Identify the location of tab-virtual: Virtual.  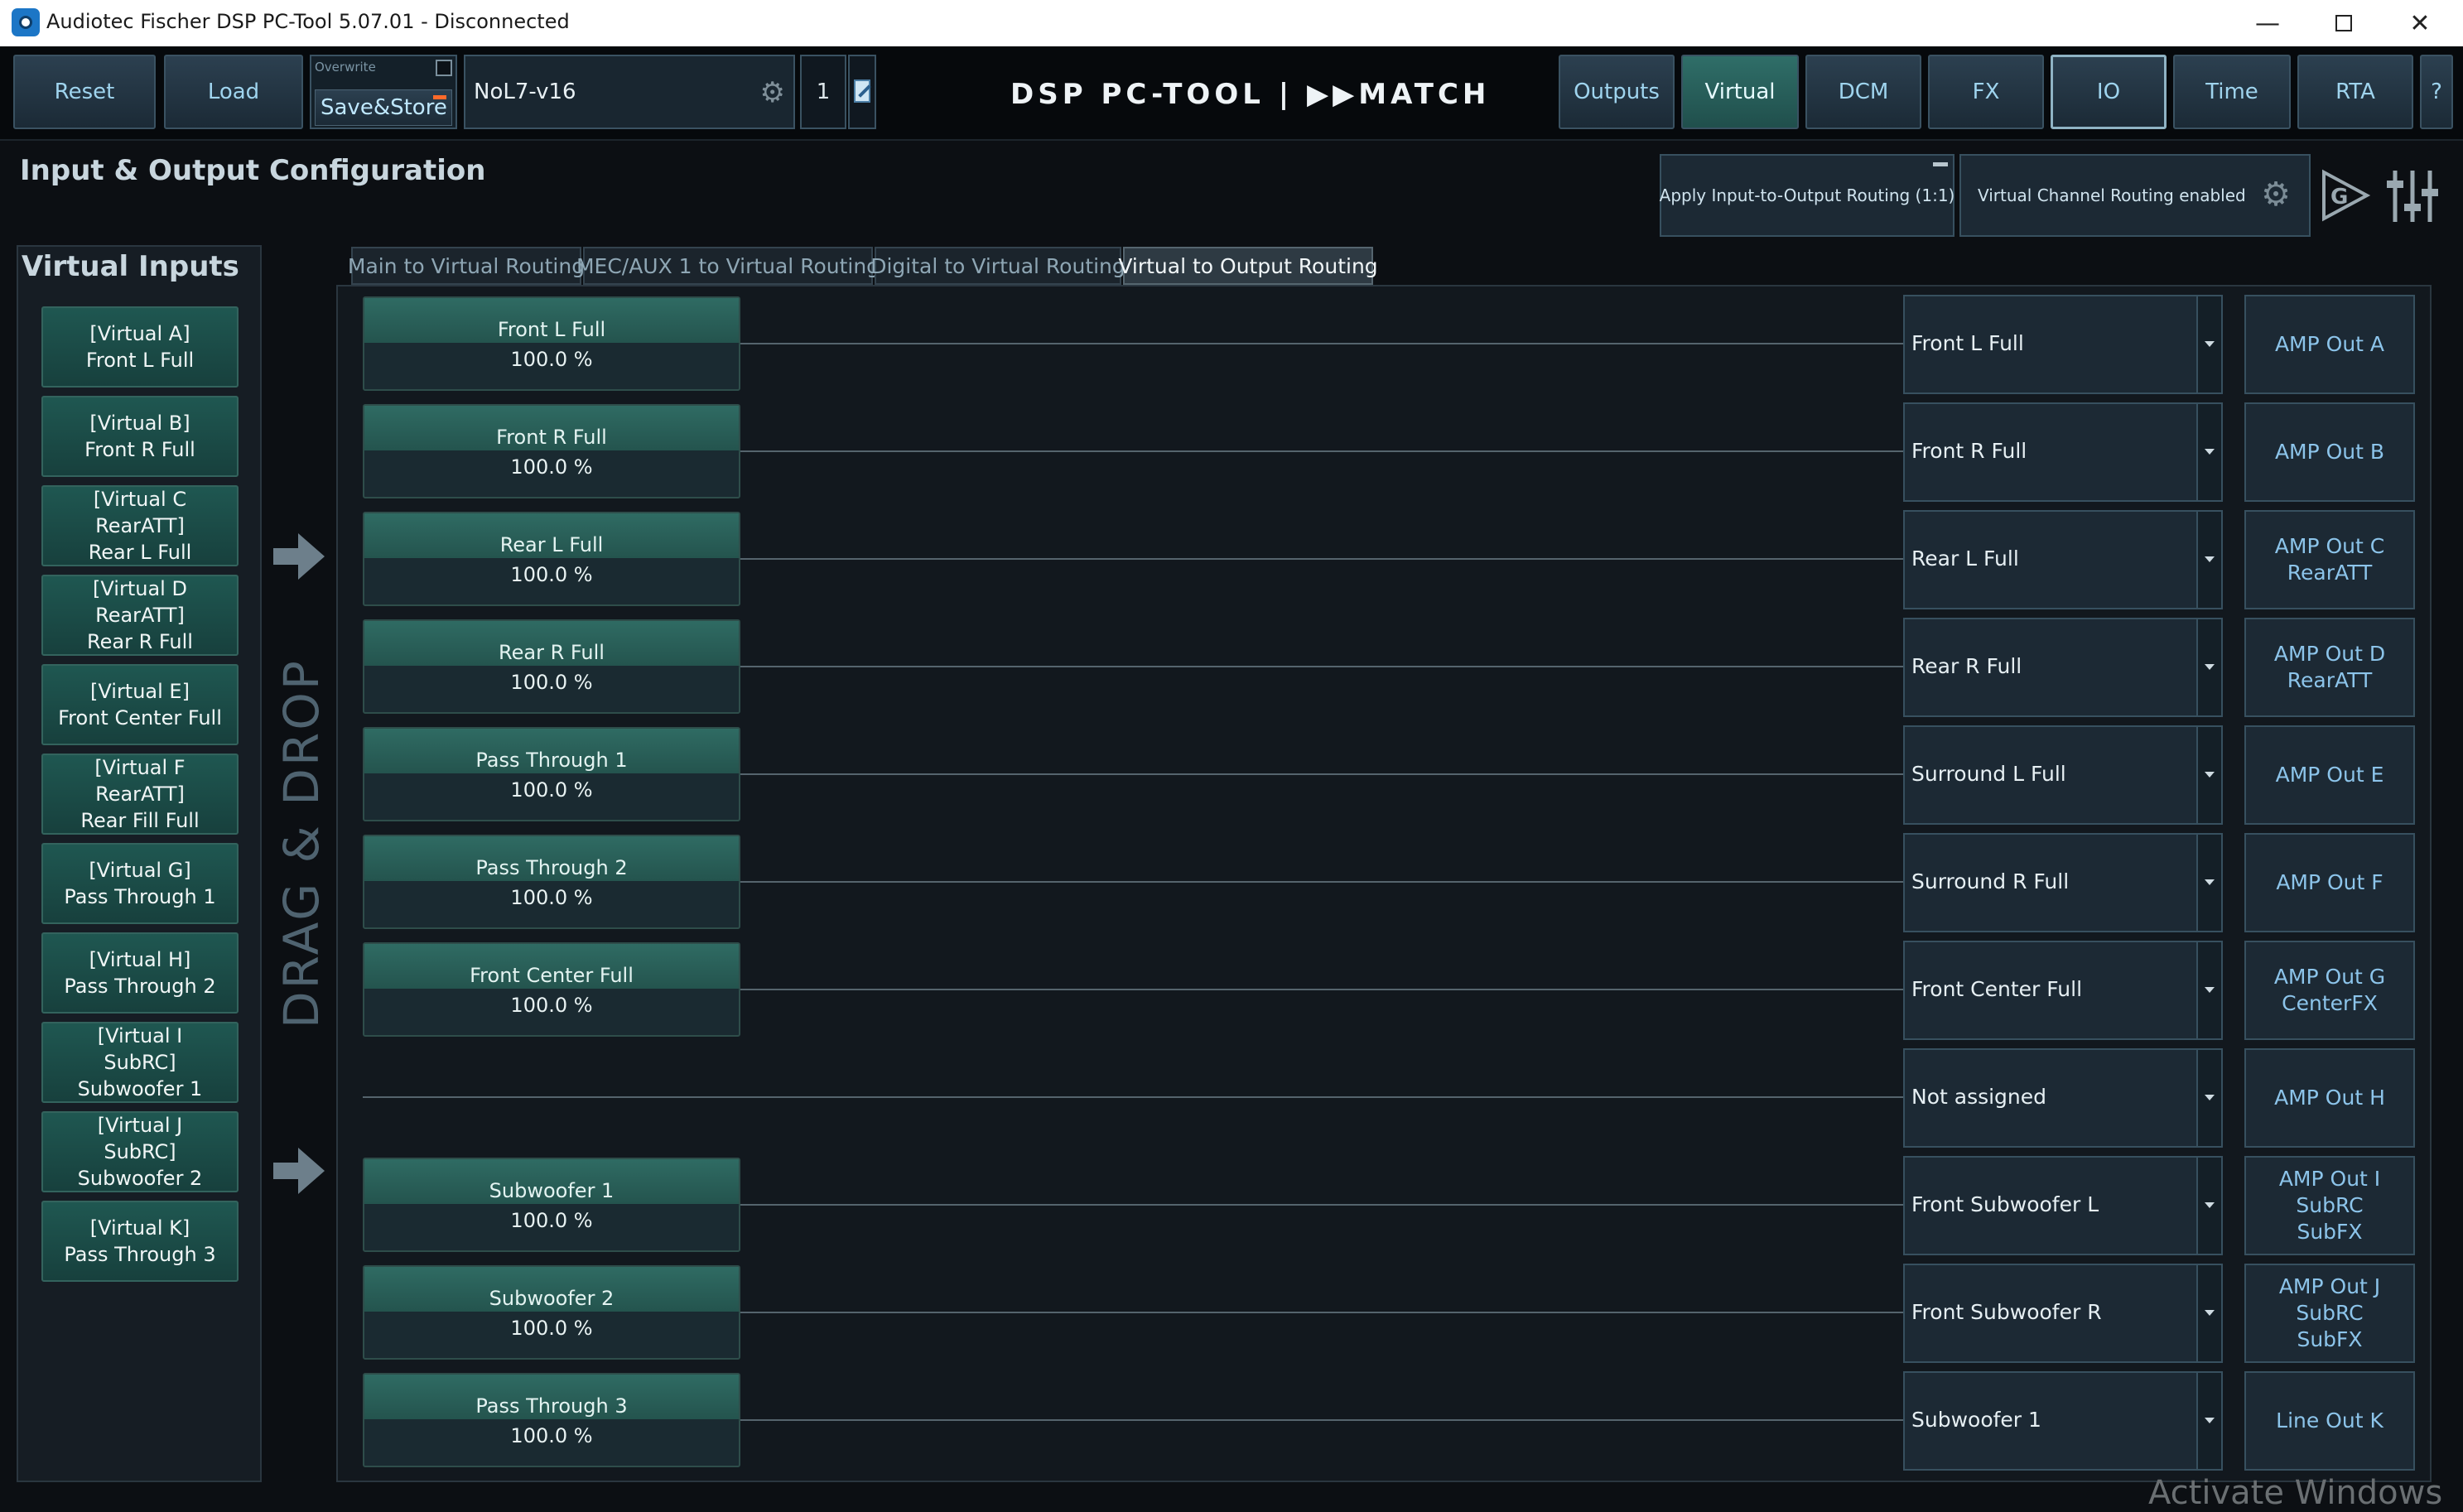
(1740, 92).